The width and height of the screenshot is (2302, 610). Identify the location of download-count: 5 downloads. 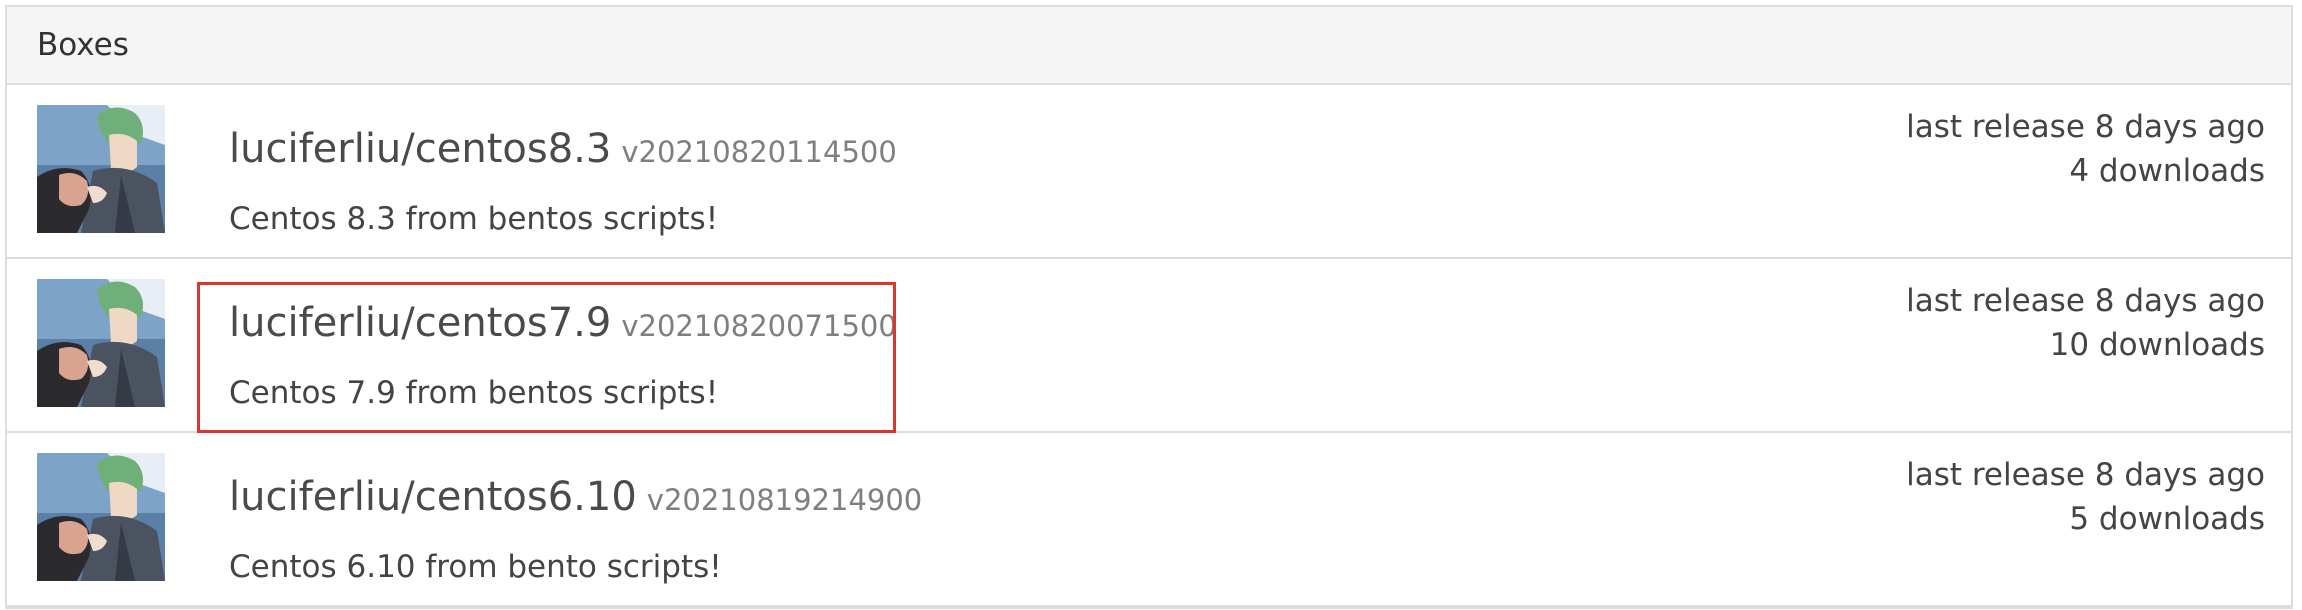
(2167, 519).